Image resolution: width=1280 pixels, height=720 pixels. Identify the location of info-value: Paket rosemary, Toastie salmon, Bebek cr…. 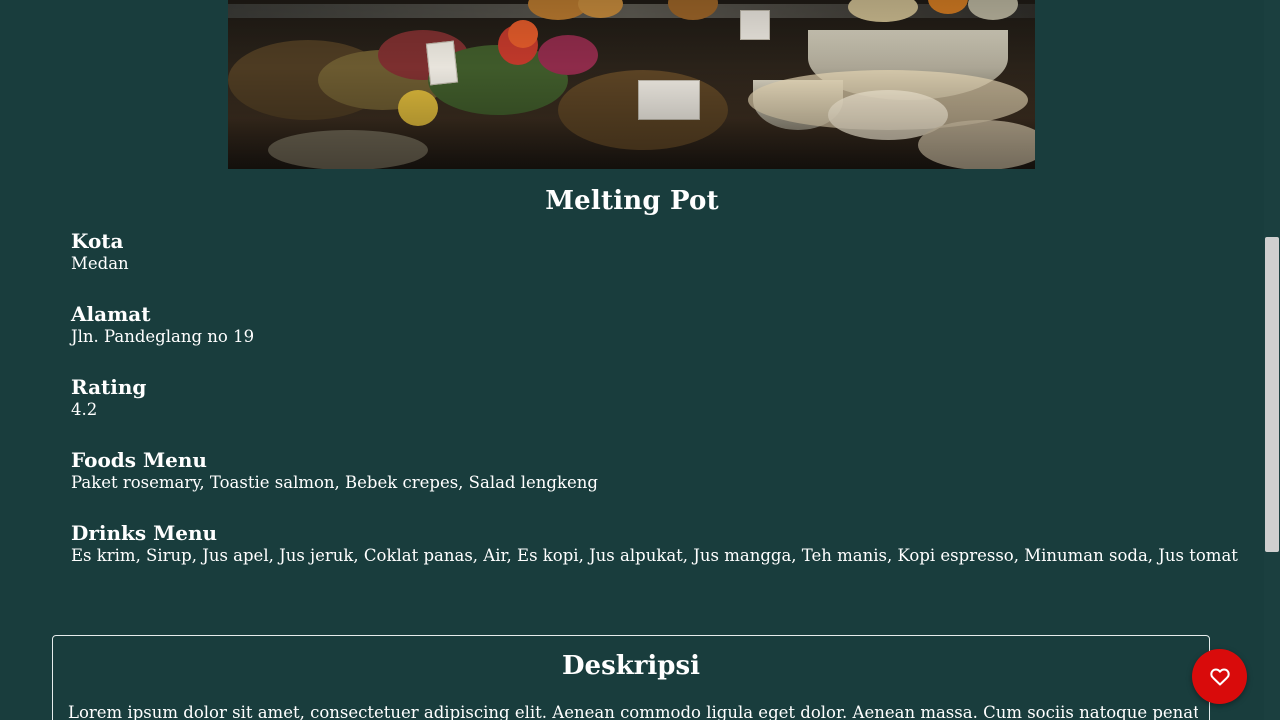
(334, 482).